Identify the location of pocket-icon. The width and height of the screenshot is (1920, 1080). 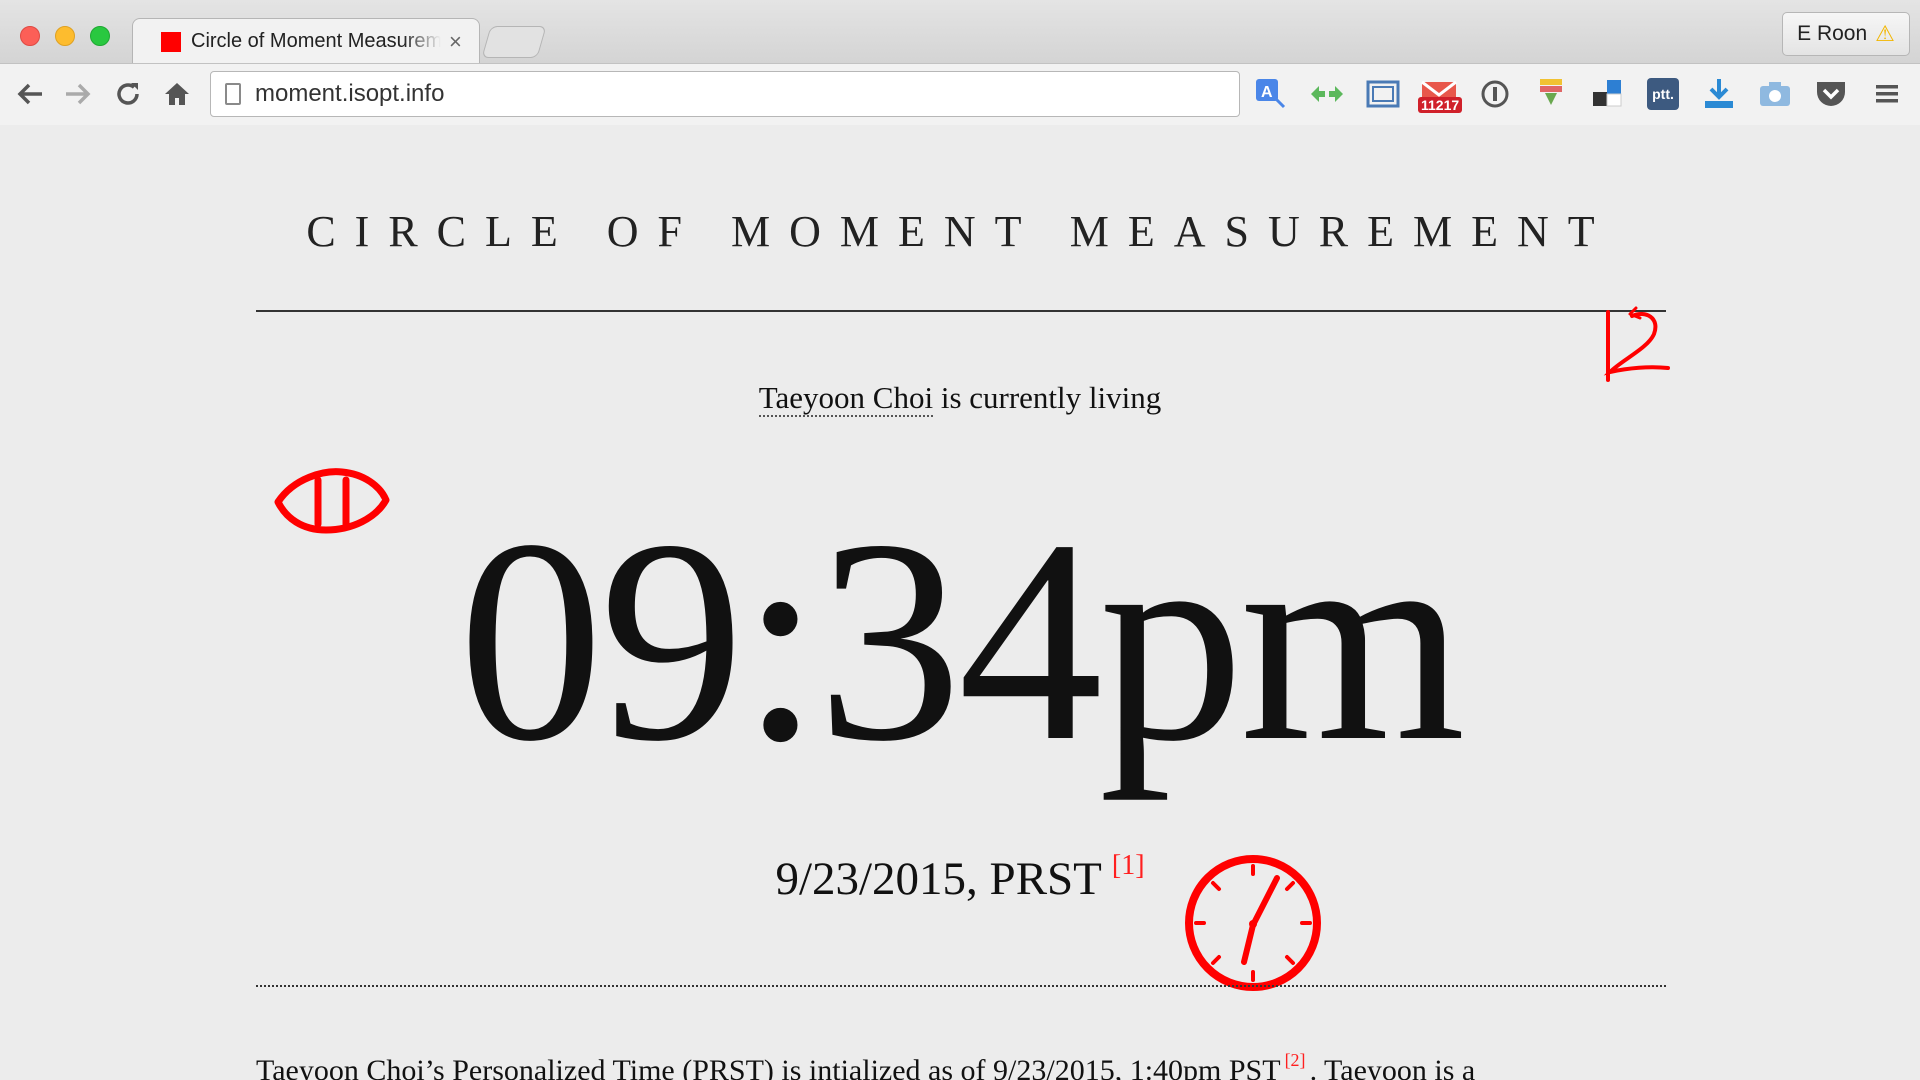
(1831, 94).